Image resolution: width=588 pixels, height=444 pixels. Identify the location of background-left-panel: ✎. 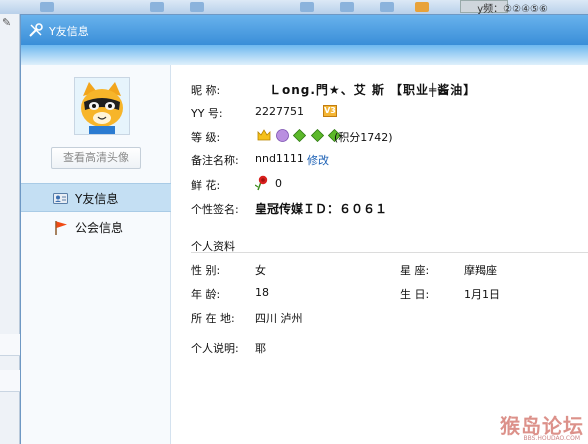
(10, 229).